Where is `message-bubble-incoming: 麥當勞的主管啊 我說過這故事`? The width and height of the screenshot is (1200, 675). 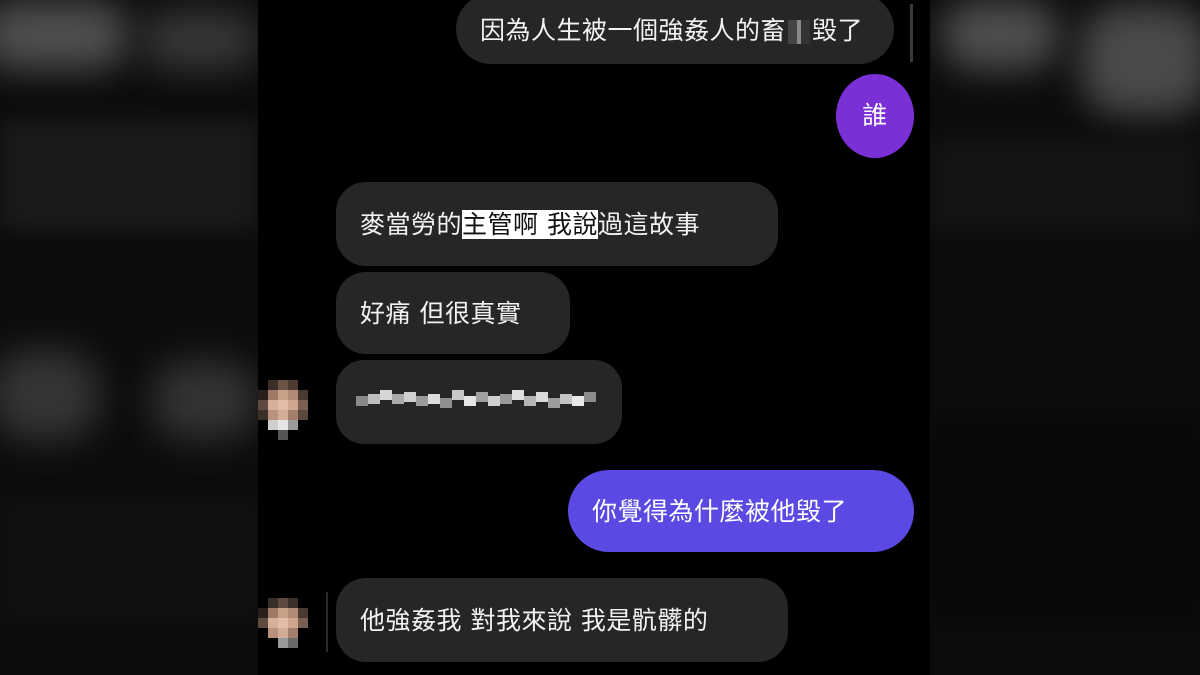
message-bubble-incoming: 麥當勞的主管啊 我說過這故事 is located at coordinates (557, 224).